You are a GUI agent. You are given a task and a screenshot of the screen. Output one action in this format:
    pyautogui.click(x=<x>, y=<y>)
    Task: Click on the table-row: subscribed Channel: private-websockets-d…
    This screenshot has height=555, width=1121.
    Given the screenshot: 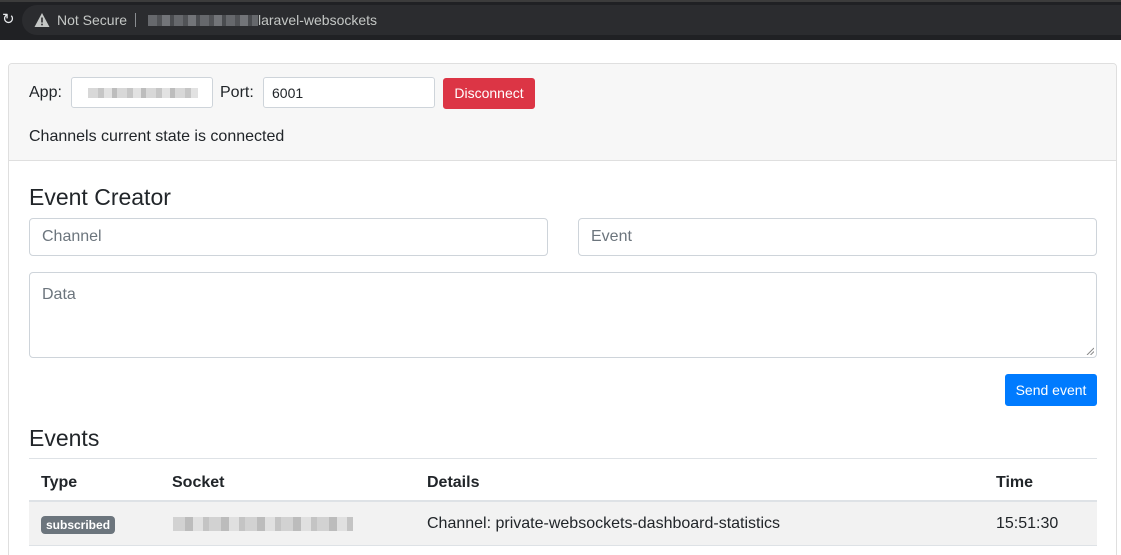 What is the action you would take?
    pyautogui.click(x=563, y=524)
    